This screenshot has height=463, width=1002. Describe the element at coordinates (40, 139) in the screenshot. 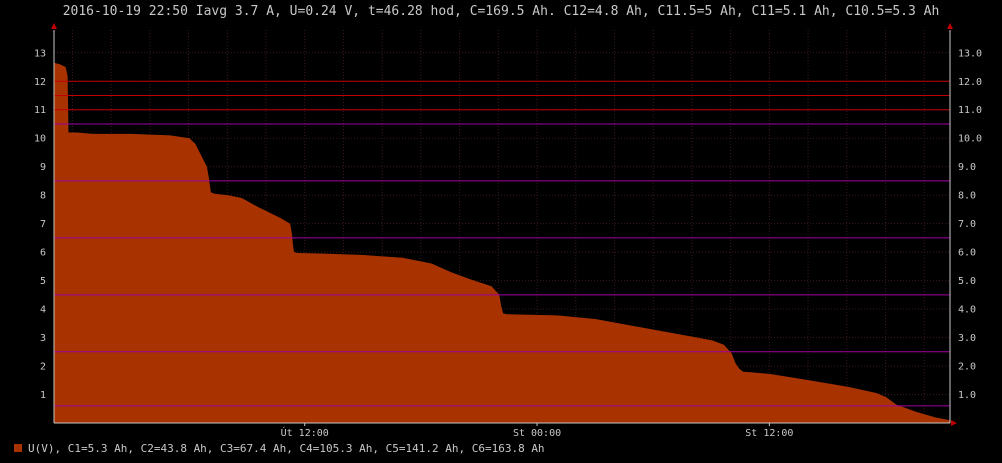

I see `y-tick-label-left: 10` at that location.